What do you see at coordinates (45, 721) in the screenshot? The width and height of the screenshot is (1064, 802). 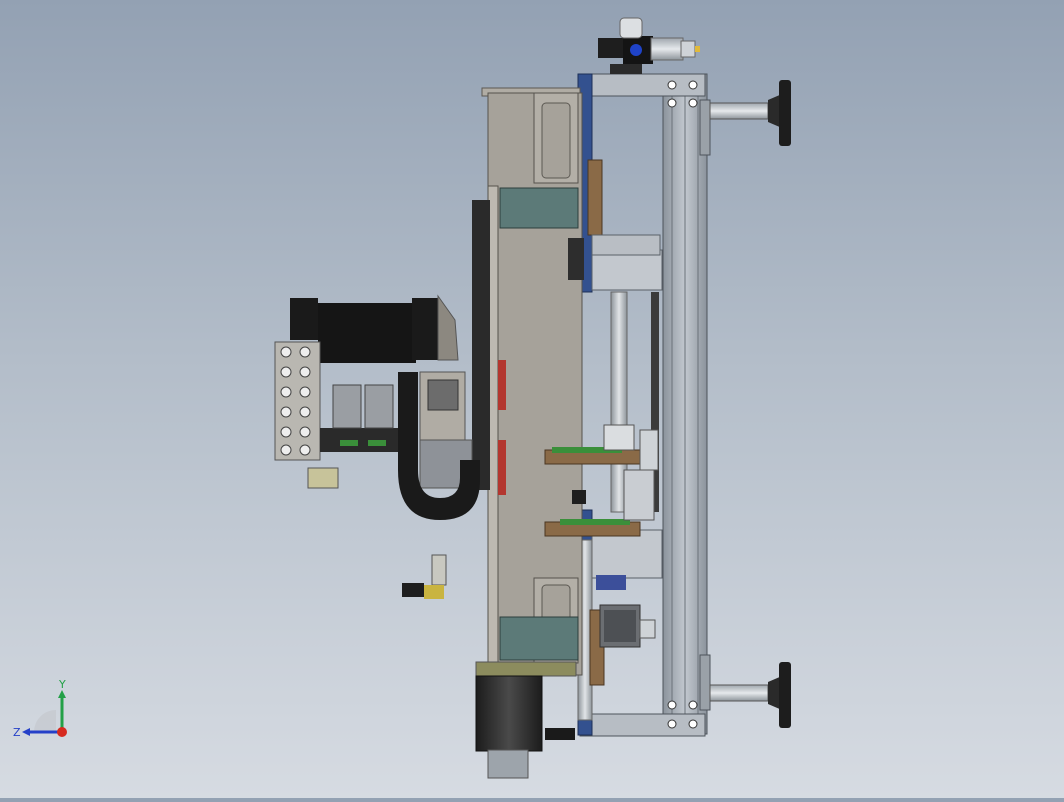 I see `triad-plane` at bounding box center [45, 721].